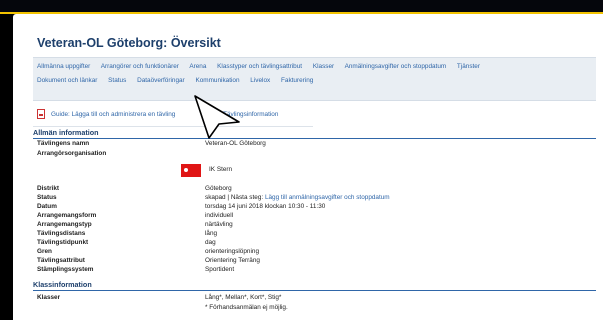 The width and height of the screenshot is (603, 320). Describe the element at coordinates (468, 66) in the screenshot. I see `nav-item: Tjänster` at that location.